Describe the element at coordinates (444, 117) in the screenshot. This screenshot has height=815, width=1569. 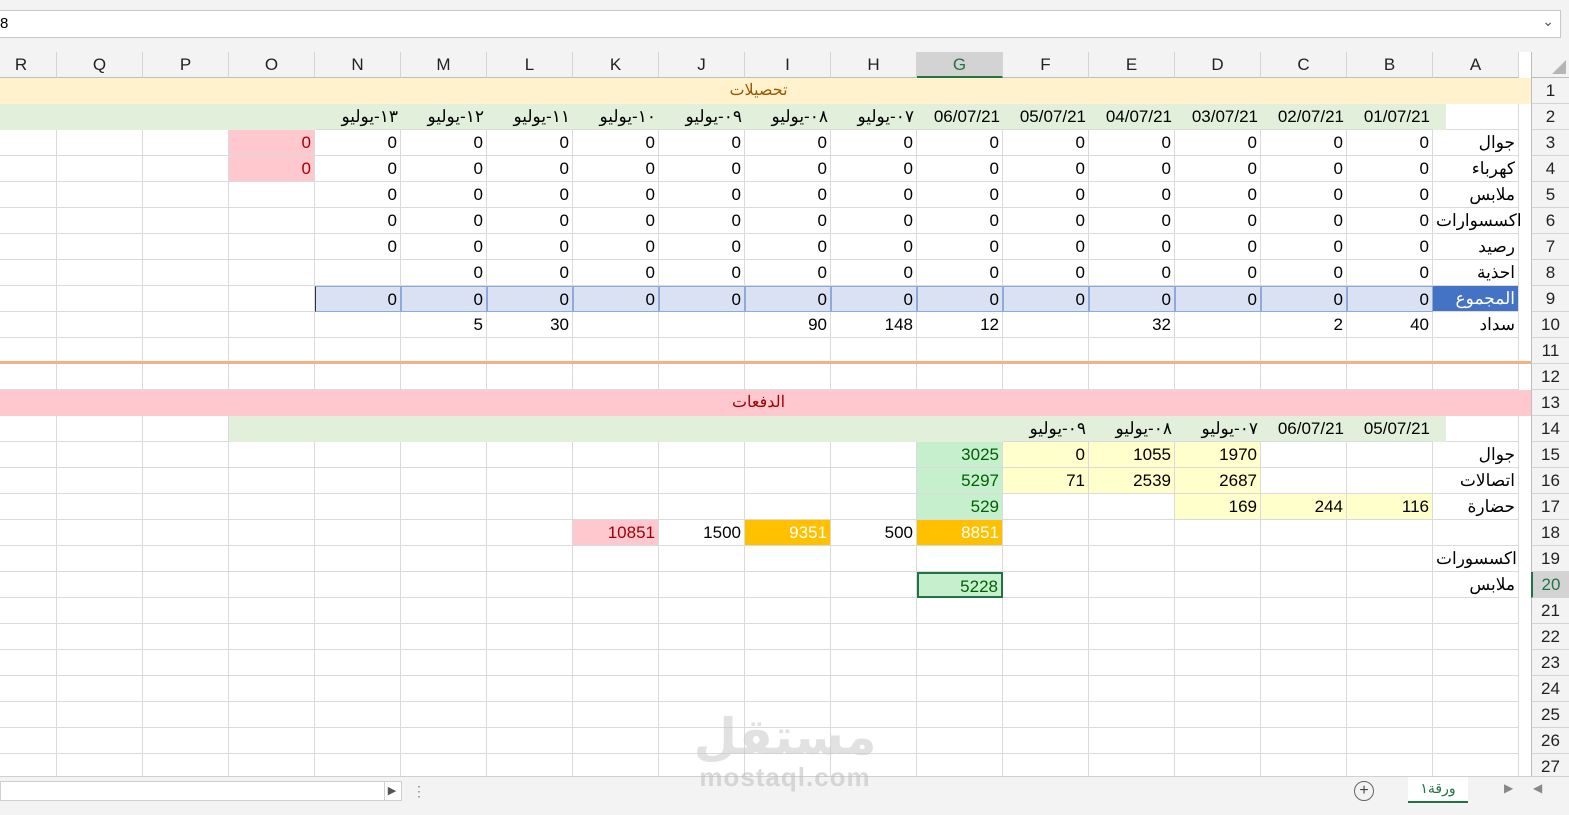
I see `date-header: ١٢-يوليو` at that location.